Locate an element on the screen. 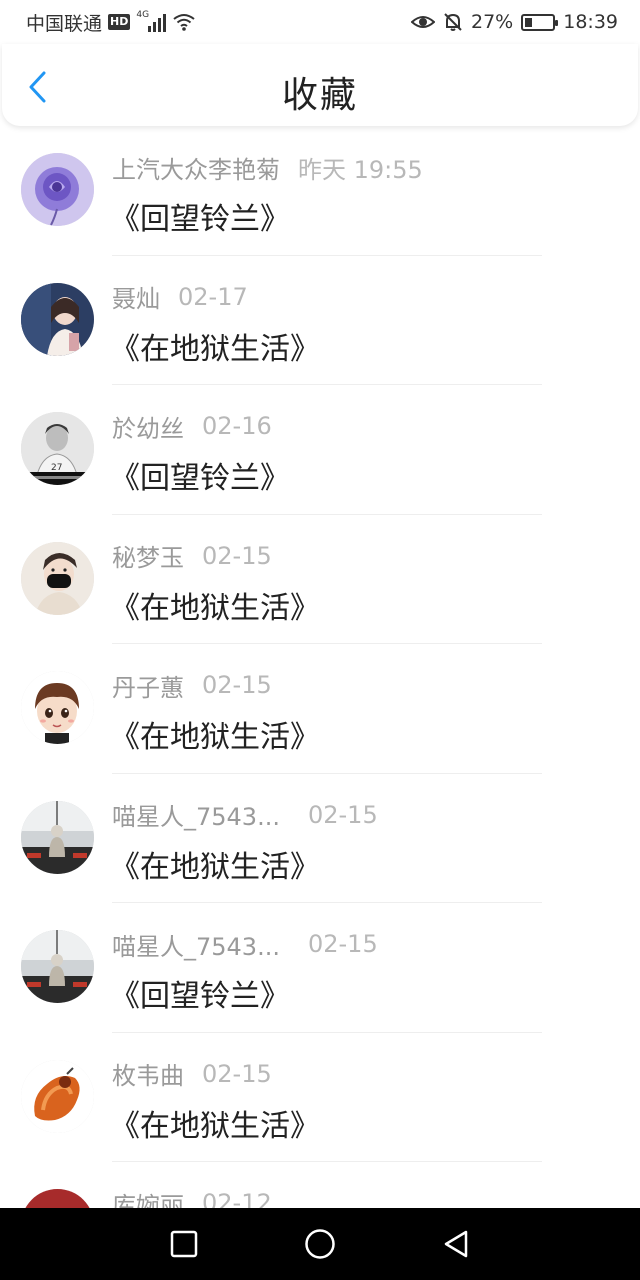 The height and width of the screenshot is (1280, 640). favorite-item: 丹子蕙 02-15 《在地狱生活》 is located at coordinates (320, 709).